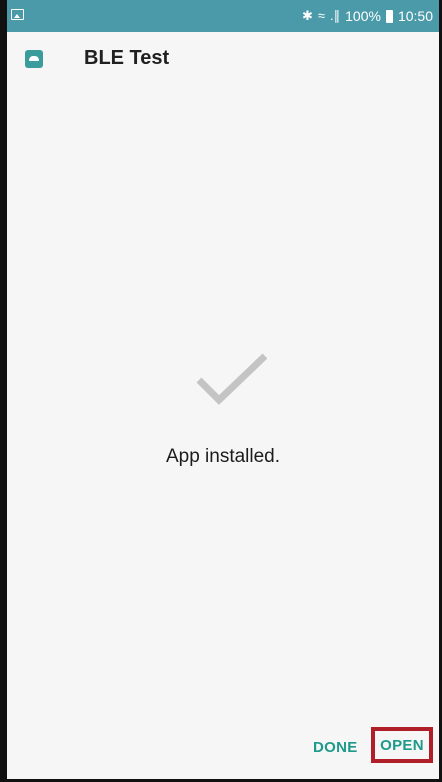 This screenshot has height=782, width=442. I want to click on status-bar: ✱ ≈ .∥ 100% 10:50, so click(223, 16).